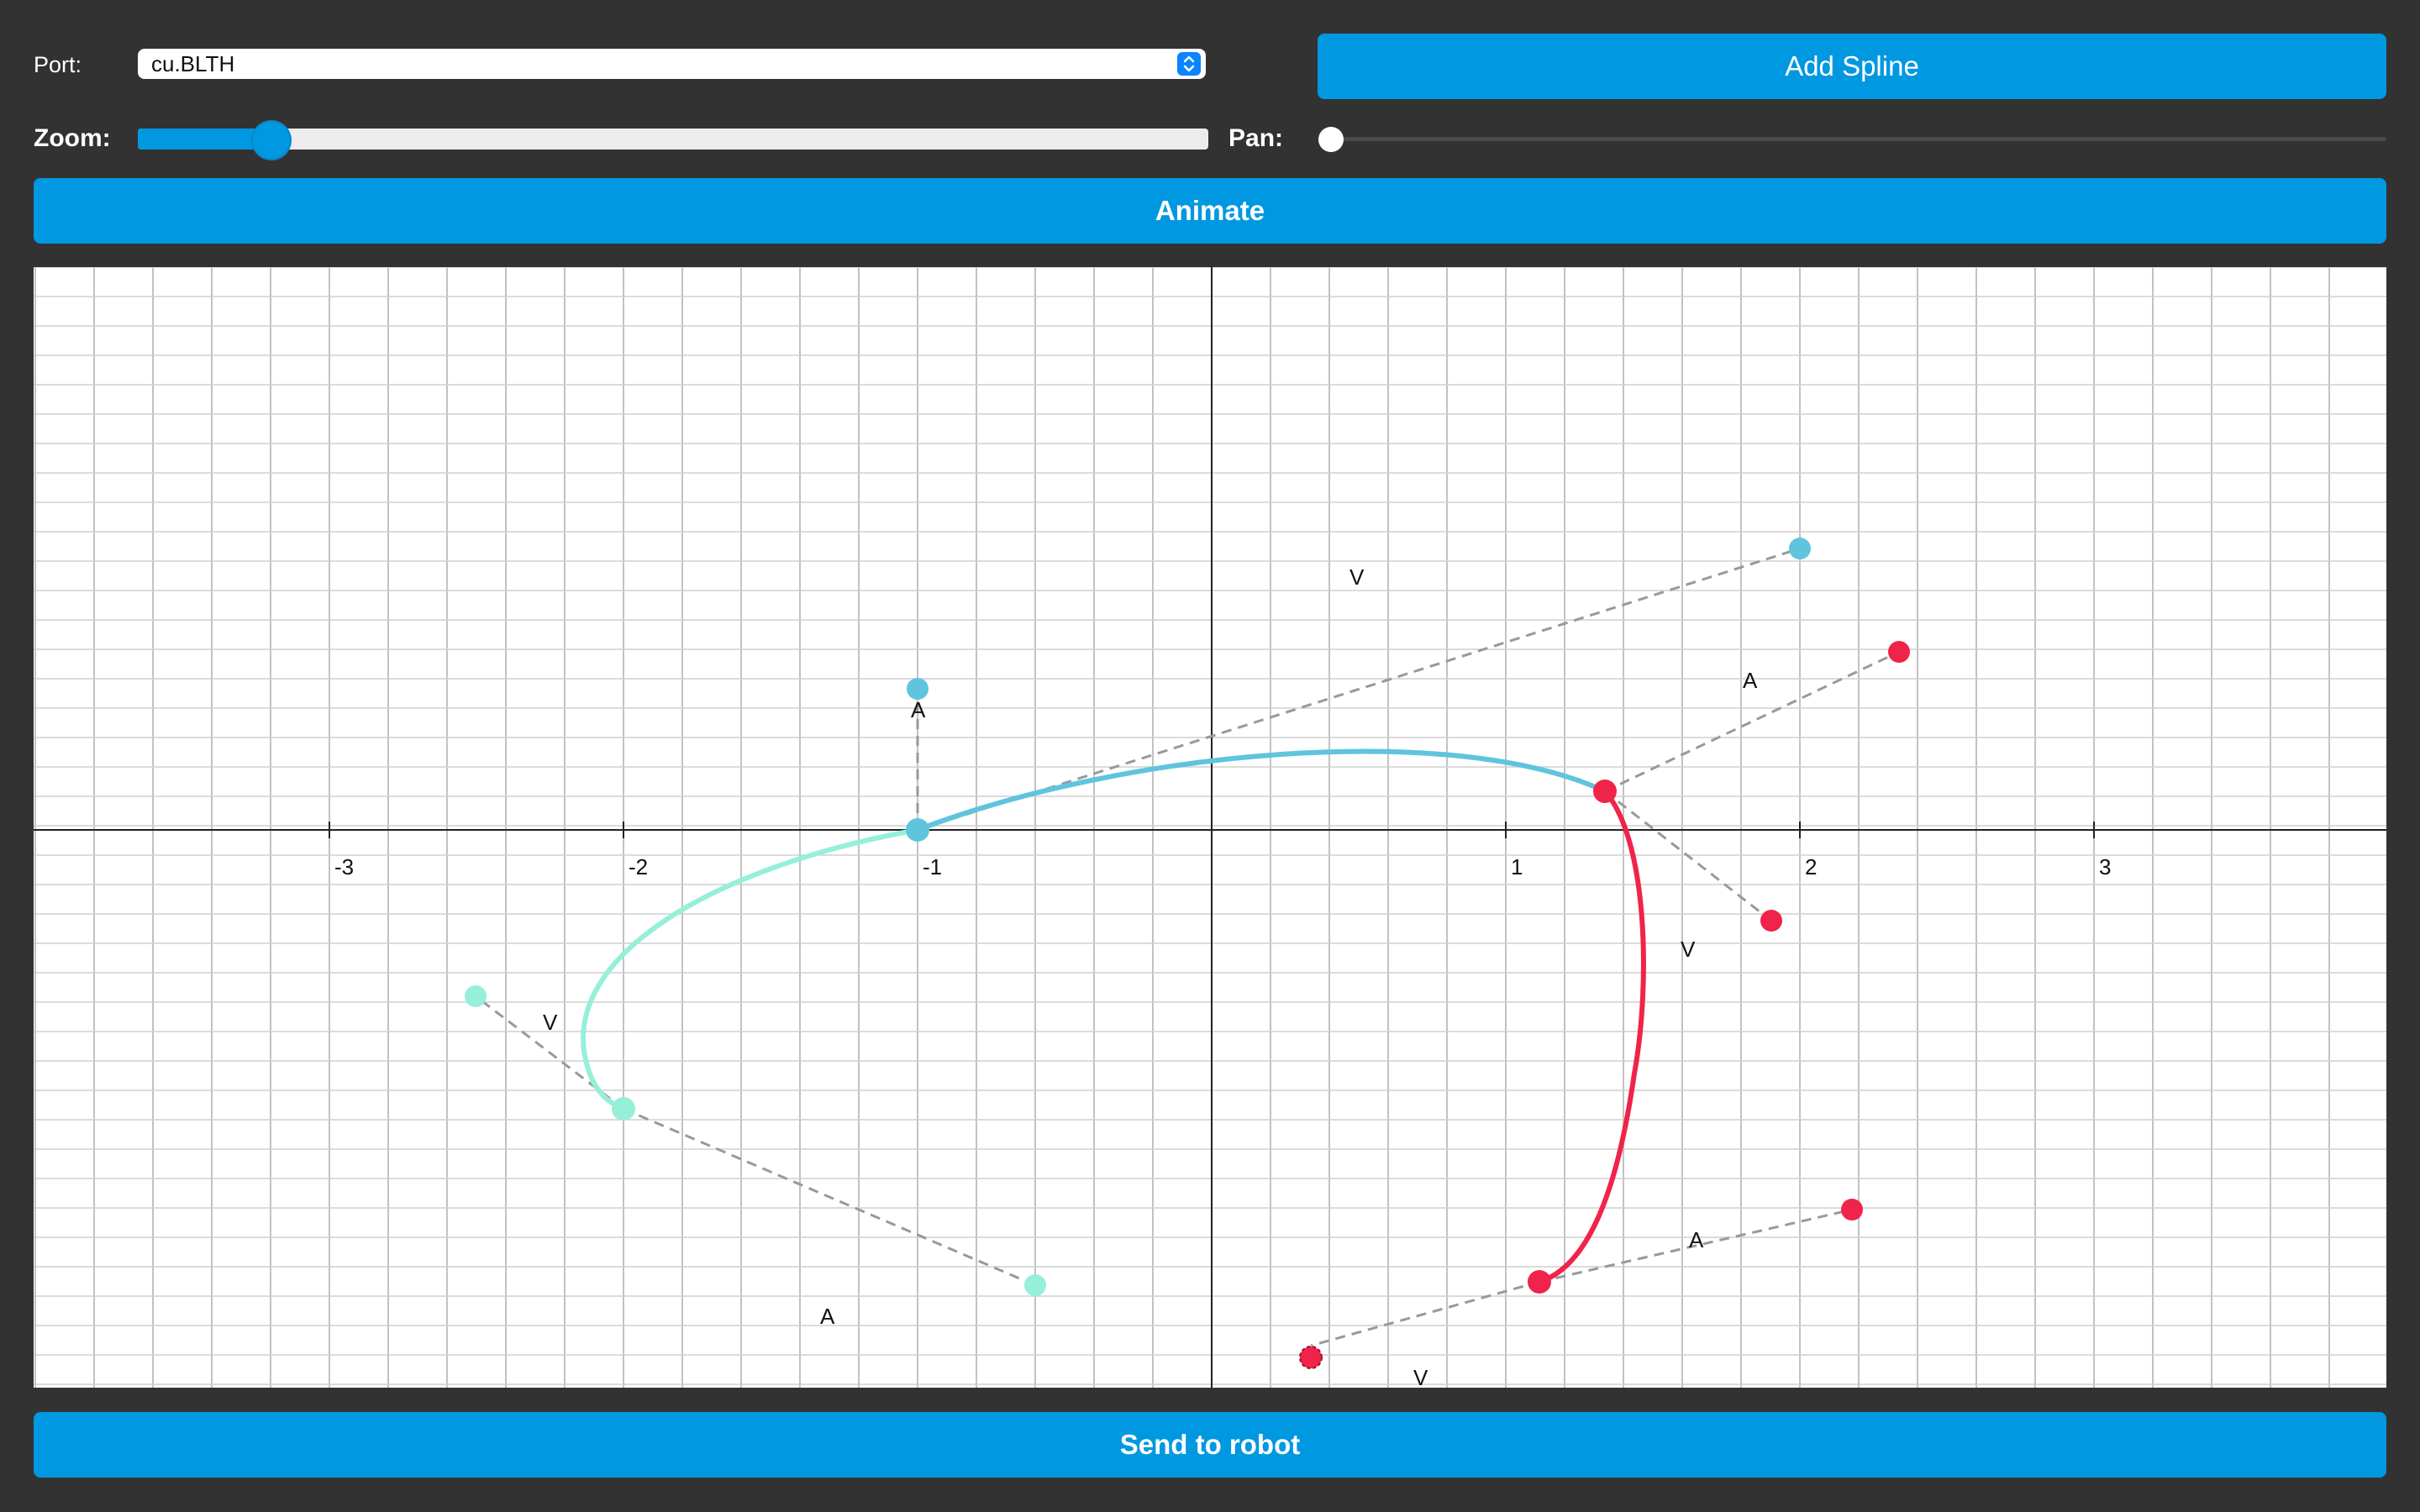 The width and height of the screenshot is (2420, 1512). I want to click on zoom-slider-thumb, so click(271, 140).